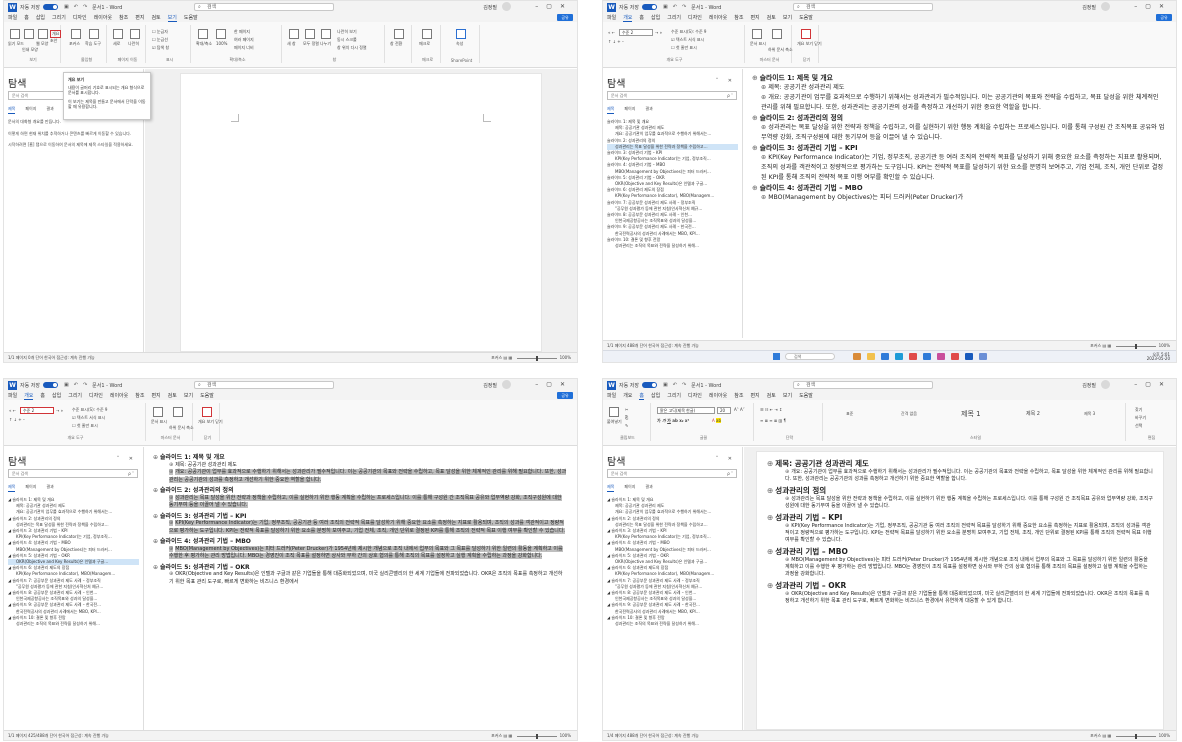  What do you see at coordinates (724, 410) in the screenshot?
I see `font-size-select: 20` at bounding box center [724, 410].